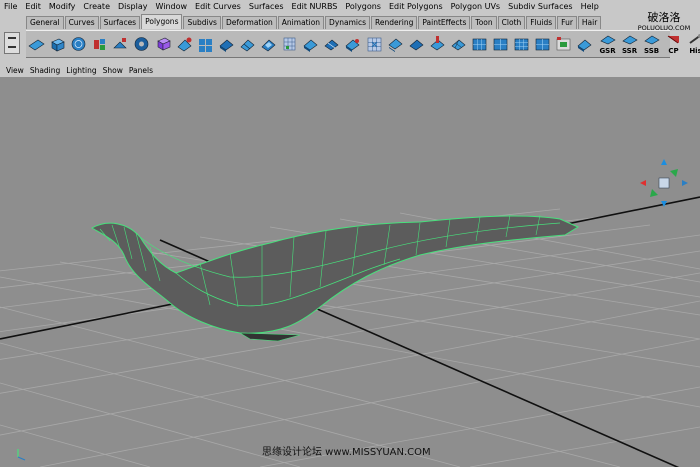 The height and width of the screenshot is (467, 700). I want to click on panel-menu-show: Show, so click(113, 70).